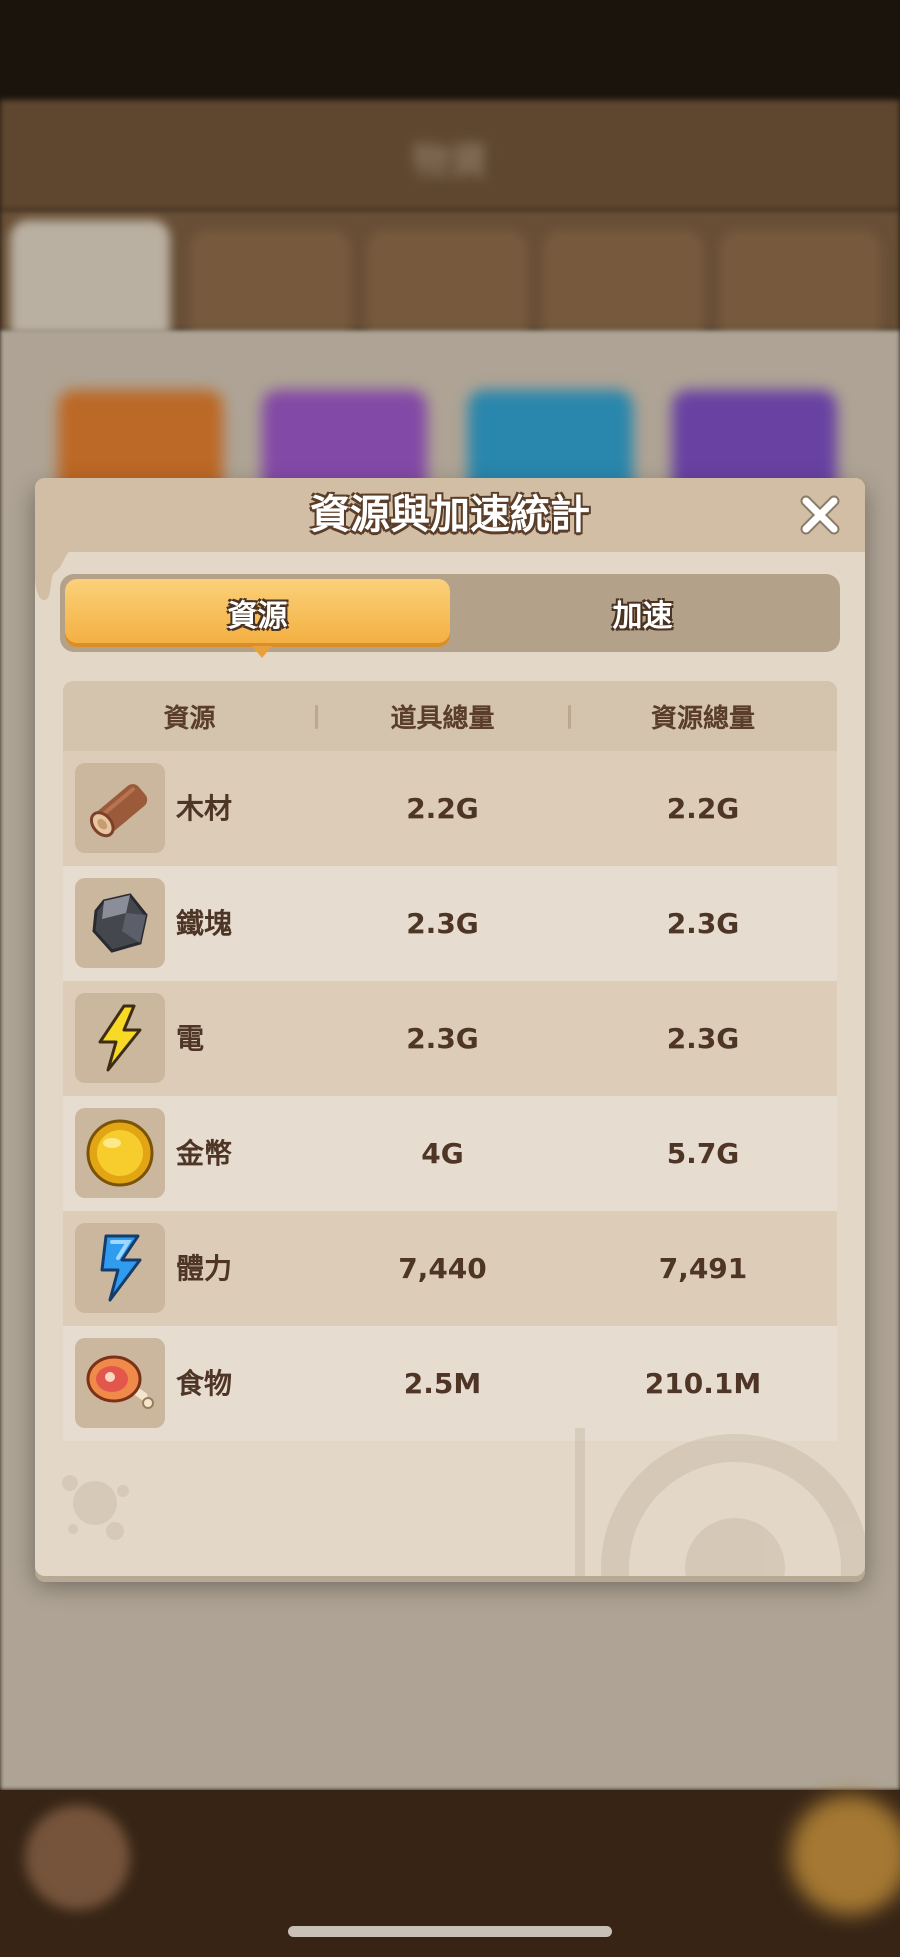  What do you see at coordinates (720, 1502) in the screenshot?
I see `emblem-watermark` at bounding box center [720, 1502].